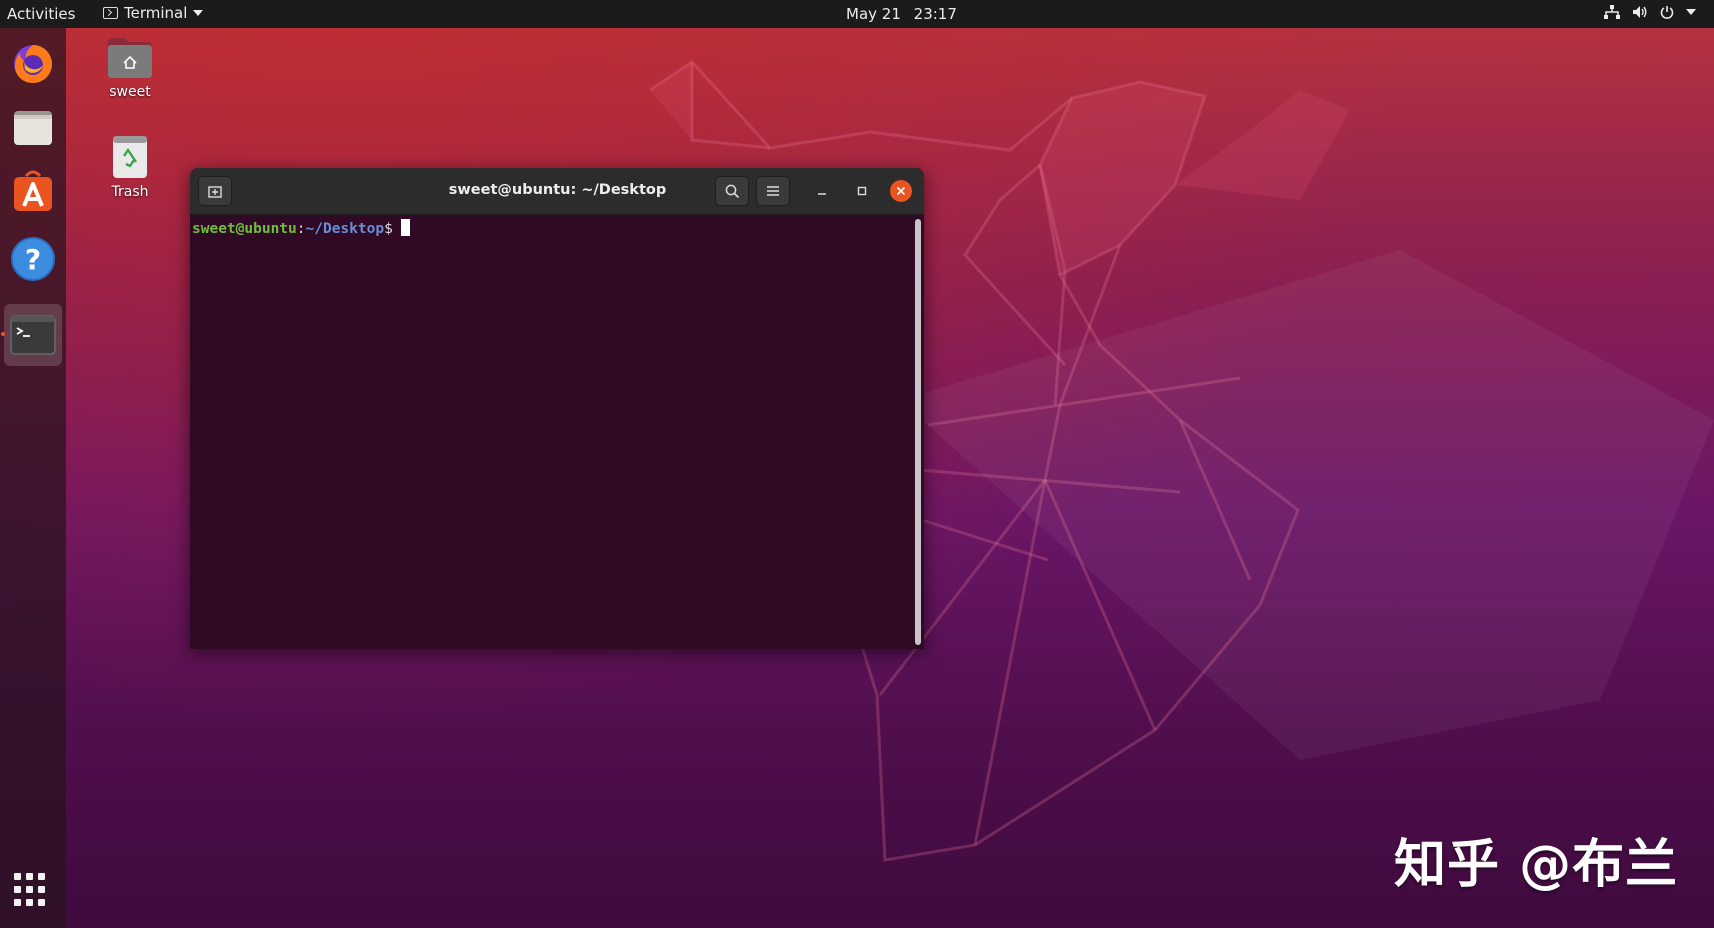 The width and height of the screenshot is (1714, 928). I want to click on minimize-button, so click(822, 191).